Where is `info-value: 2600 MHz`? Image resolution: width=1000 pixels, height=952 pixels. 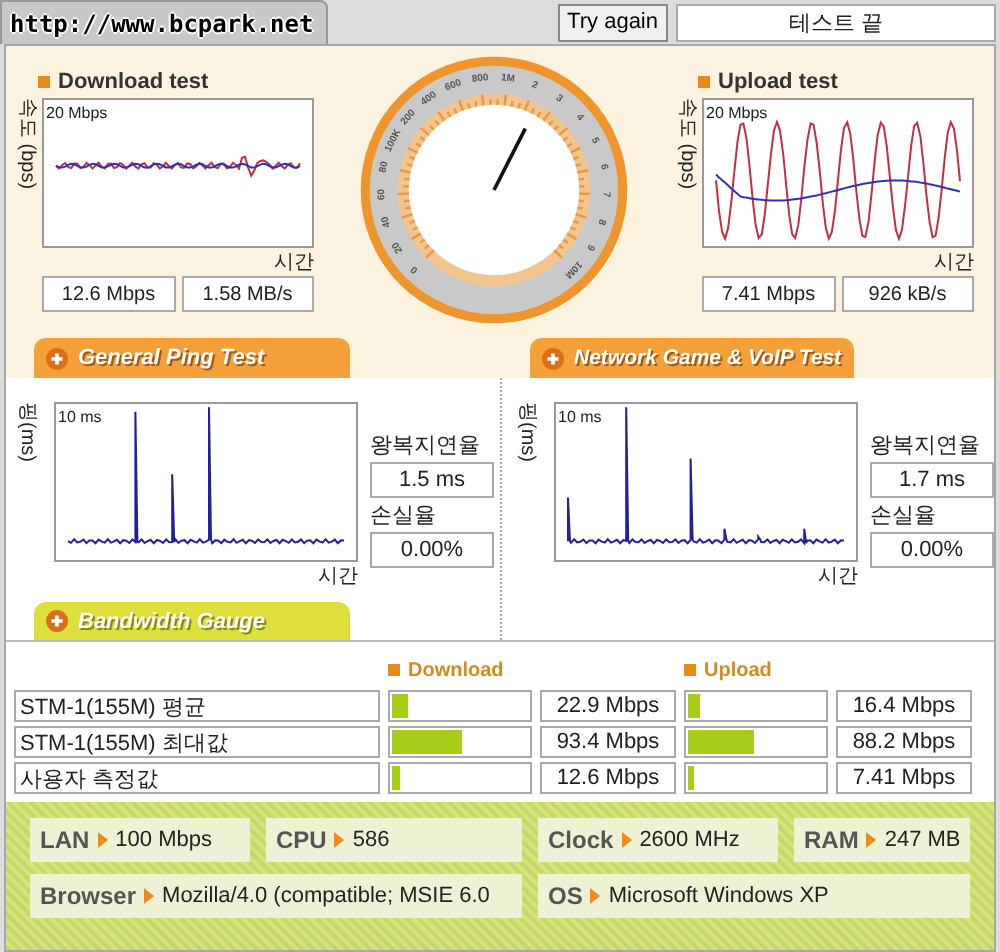 info-value: 2600 MHz is located at coordinates (689, 840).